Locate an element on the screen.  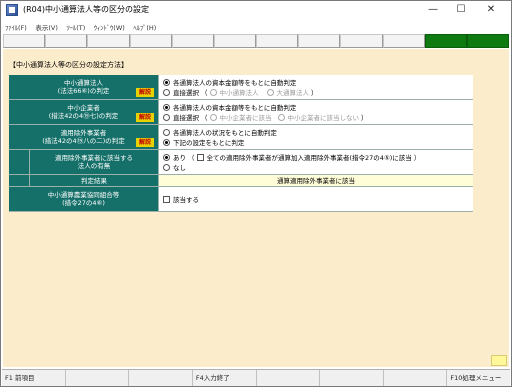
menu-window: ｳｨﾝﾄﾞｳ(W) is located at coordinates (109, 25).